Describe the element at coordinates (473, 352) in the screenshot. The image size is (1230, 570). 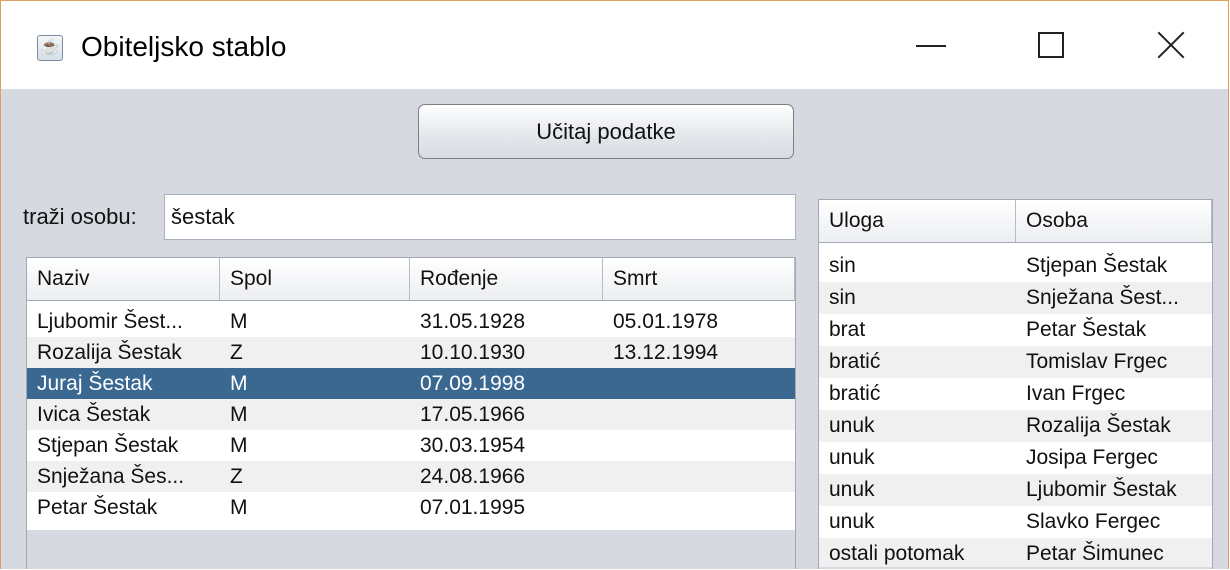
I see `table-cell: 10.10.1930` at that location.